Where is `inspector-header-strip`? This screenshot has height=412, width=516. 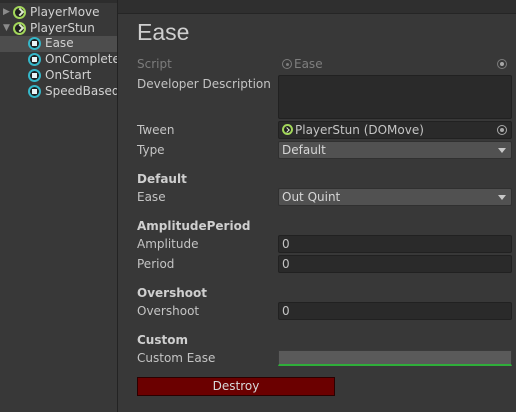 inspector-header-strip is located at coordinates (317, 7).